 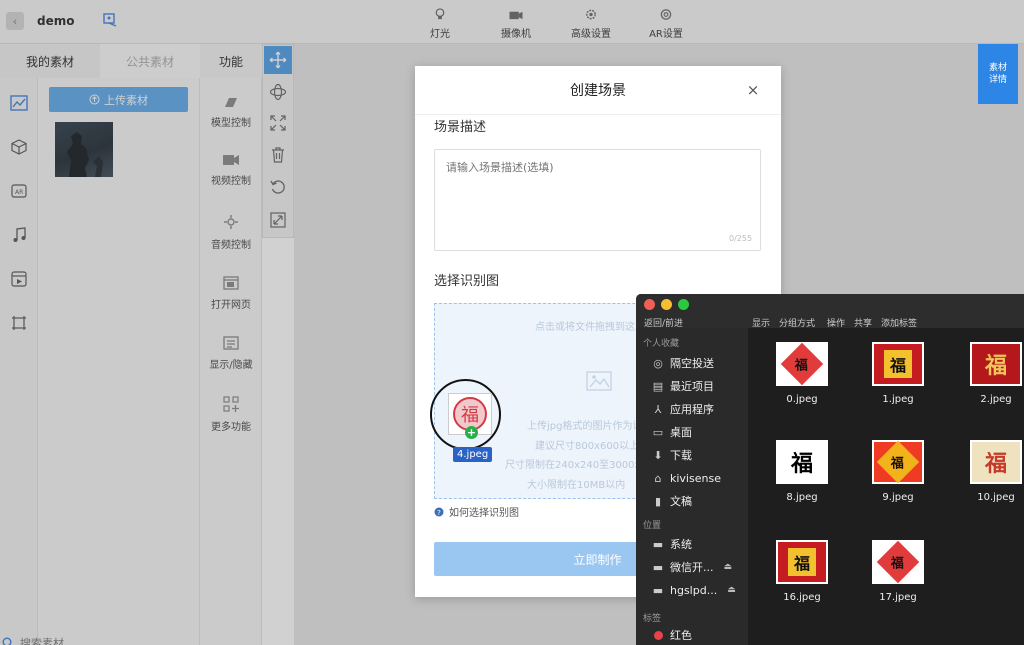 I want to click on file-item: 福 2.jpeg, so click(x=991, y=373).